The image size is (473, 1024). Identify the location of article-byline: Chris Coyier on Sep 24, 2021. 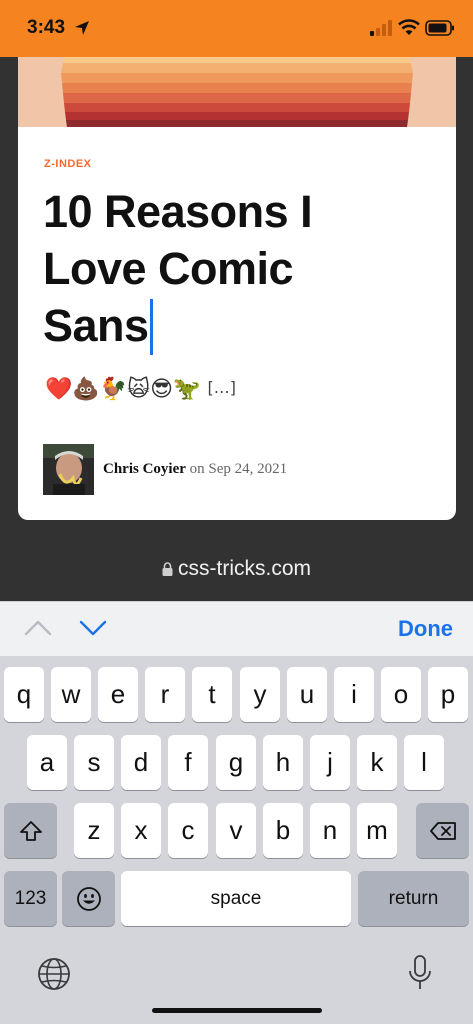
(195, 469).